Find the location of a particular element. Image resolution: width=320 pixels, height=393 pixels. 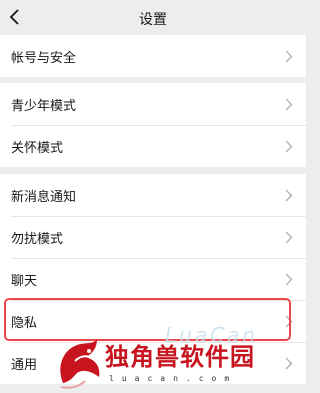

page-title: 设置 is located at coordinates (153, 20).